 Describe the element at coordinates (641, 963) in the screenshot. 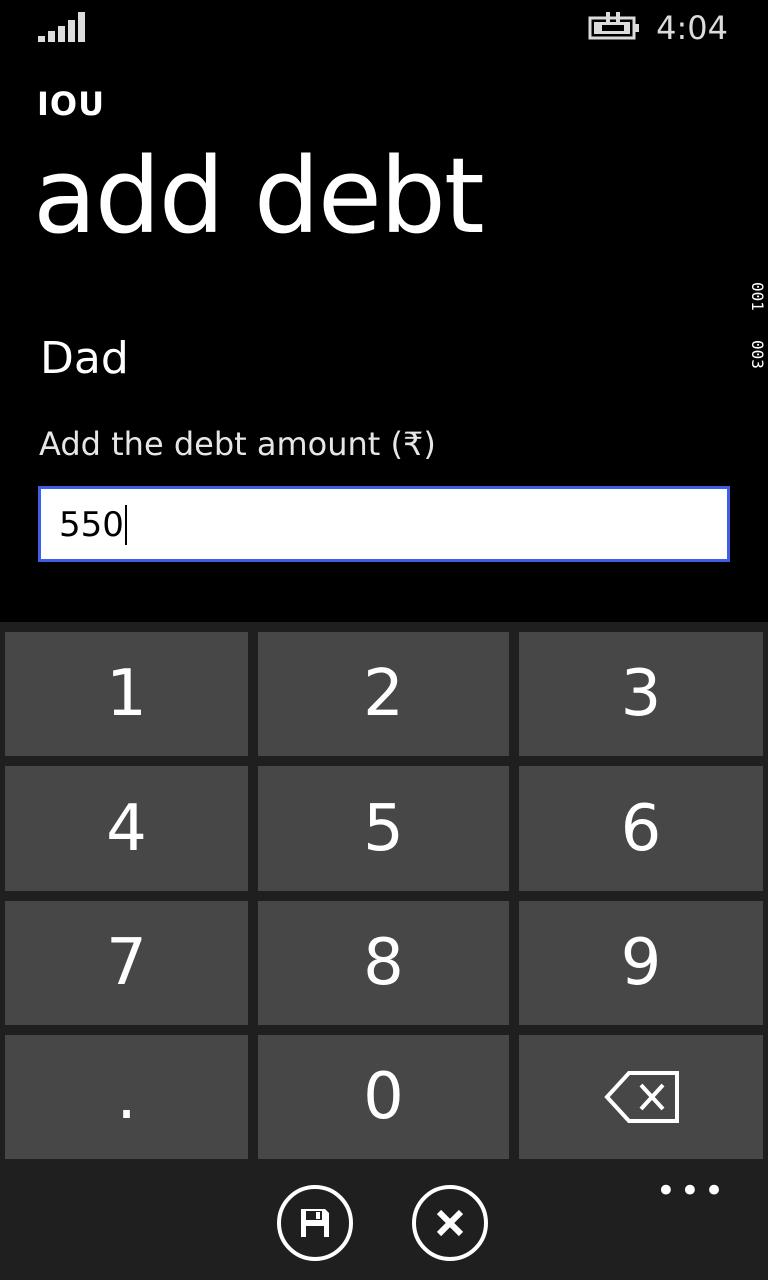

I see `key-9: 9` at that location.